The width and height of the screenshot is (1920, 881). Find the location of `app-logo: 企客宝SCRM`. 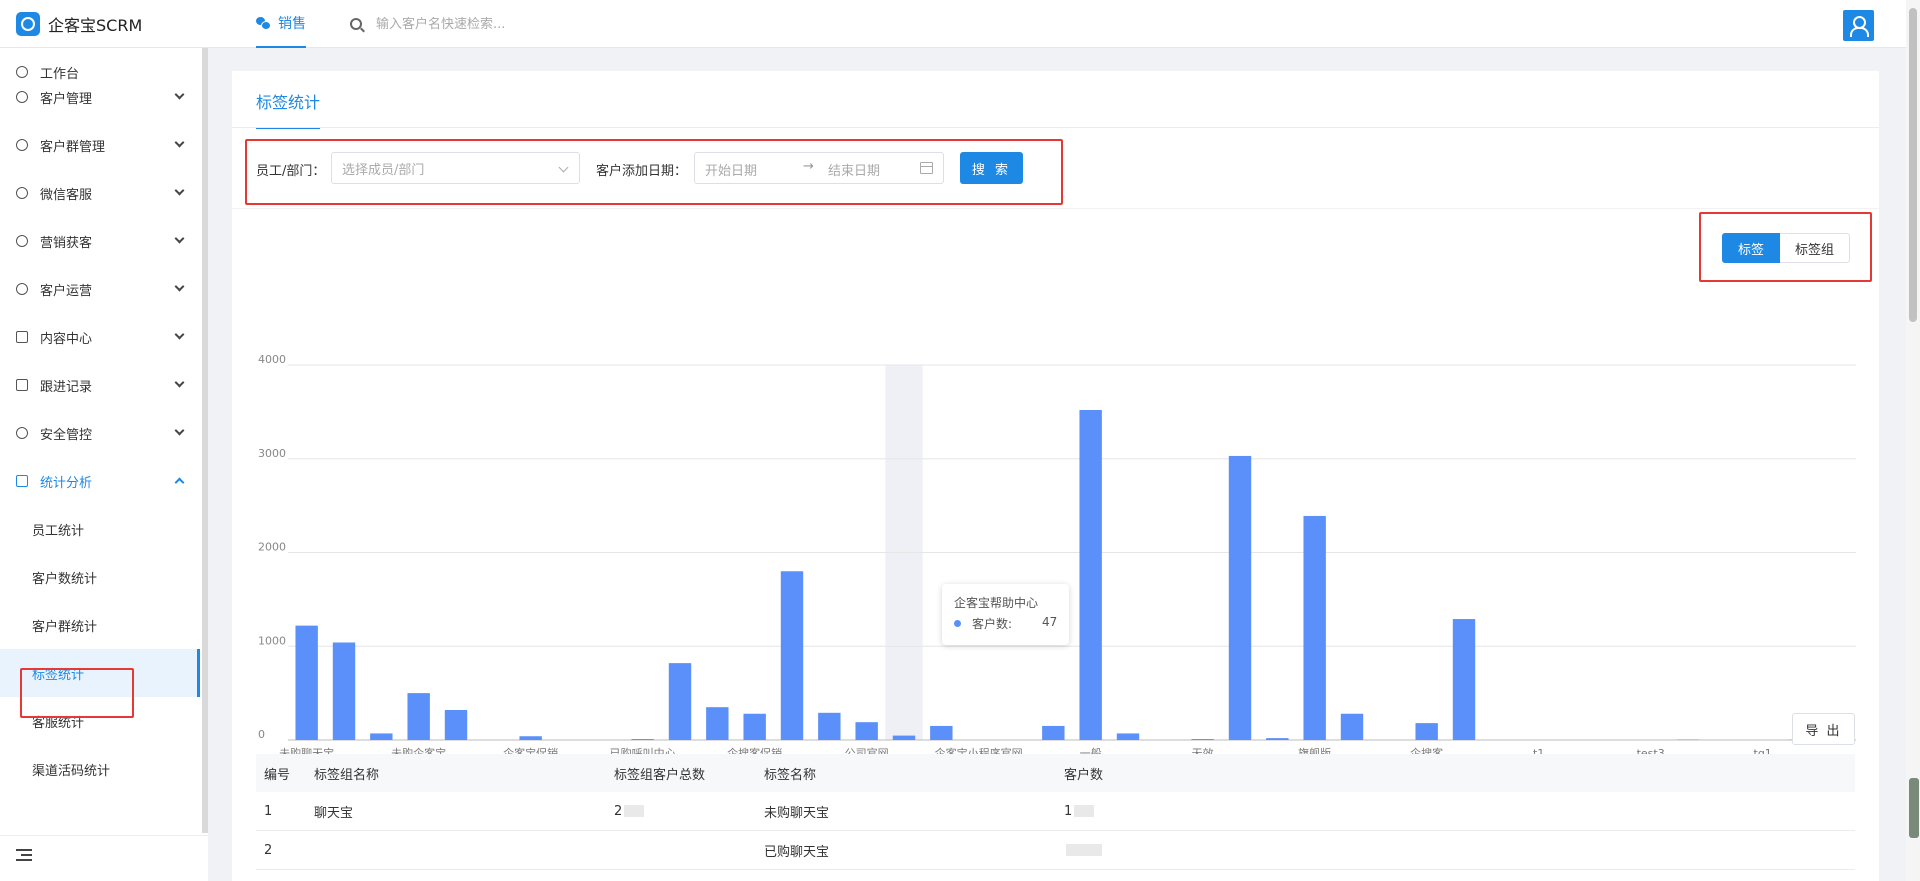

app-logo: 企客宝SCRM is located at coordinates (79, 24).